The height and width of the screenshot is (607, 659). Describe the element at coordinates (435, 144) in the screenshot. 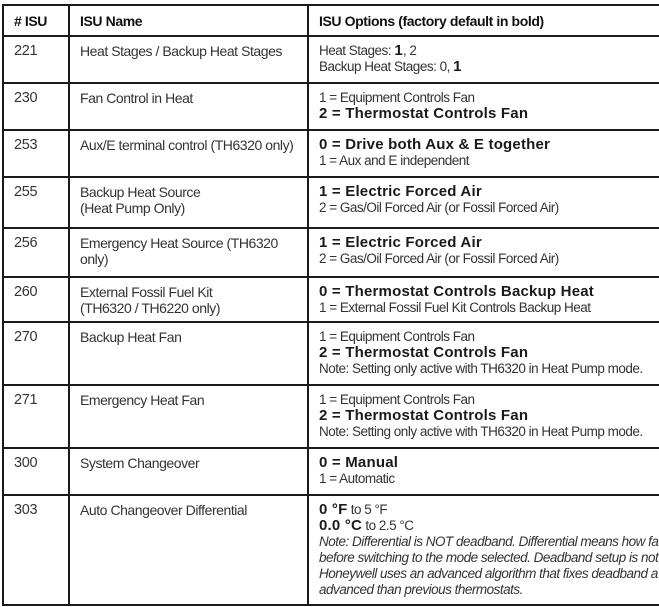

I see `option-default: 0 = Drive both Aux & E together` at that location.